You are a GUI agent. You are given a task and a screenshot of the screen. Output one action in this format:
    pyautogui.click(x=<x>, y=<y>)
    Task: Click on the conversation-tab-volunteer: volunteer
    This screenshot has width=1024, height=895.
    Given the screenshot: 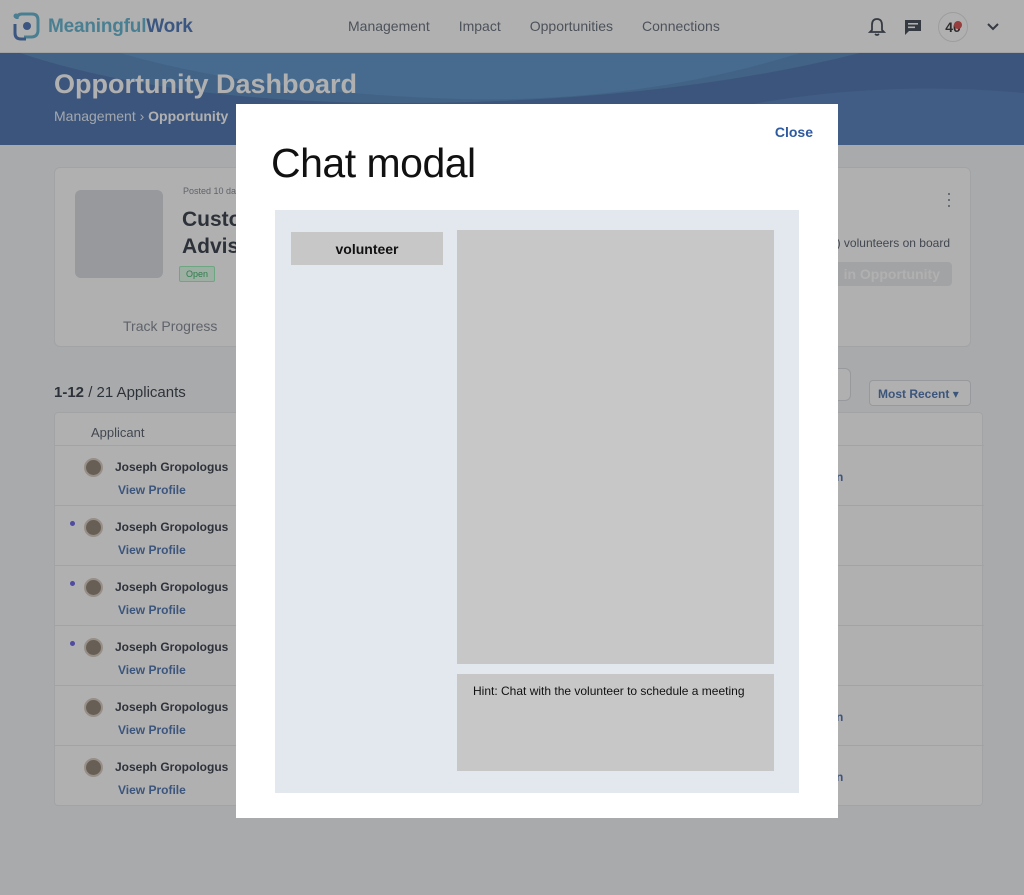 What is the action you would take?
    pyautogui.click(x=367, y=248)
    